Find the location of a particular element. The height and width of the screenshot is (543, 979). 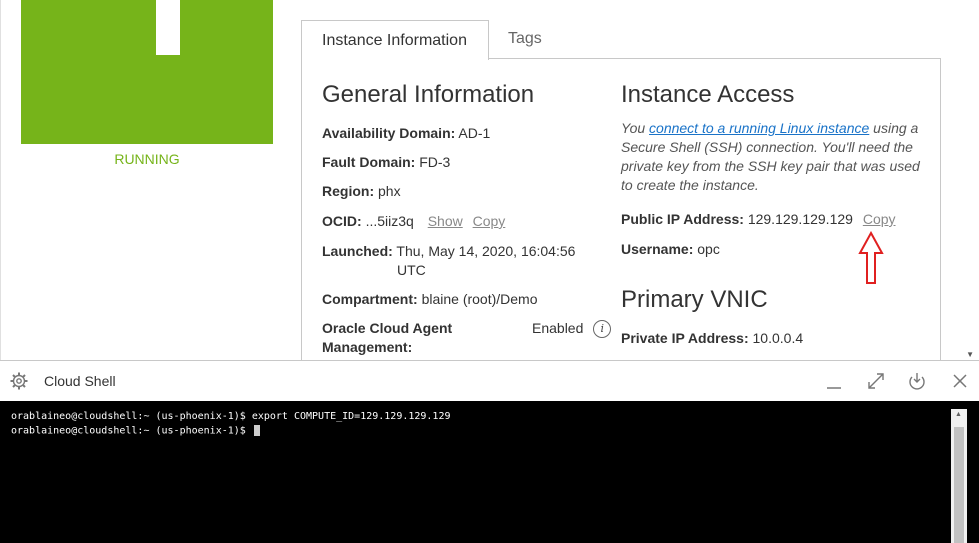

close-icon is located at coordinates (960, 381).